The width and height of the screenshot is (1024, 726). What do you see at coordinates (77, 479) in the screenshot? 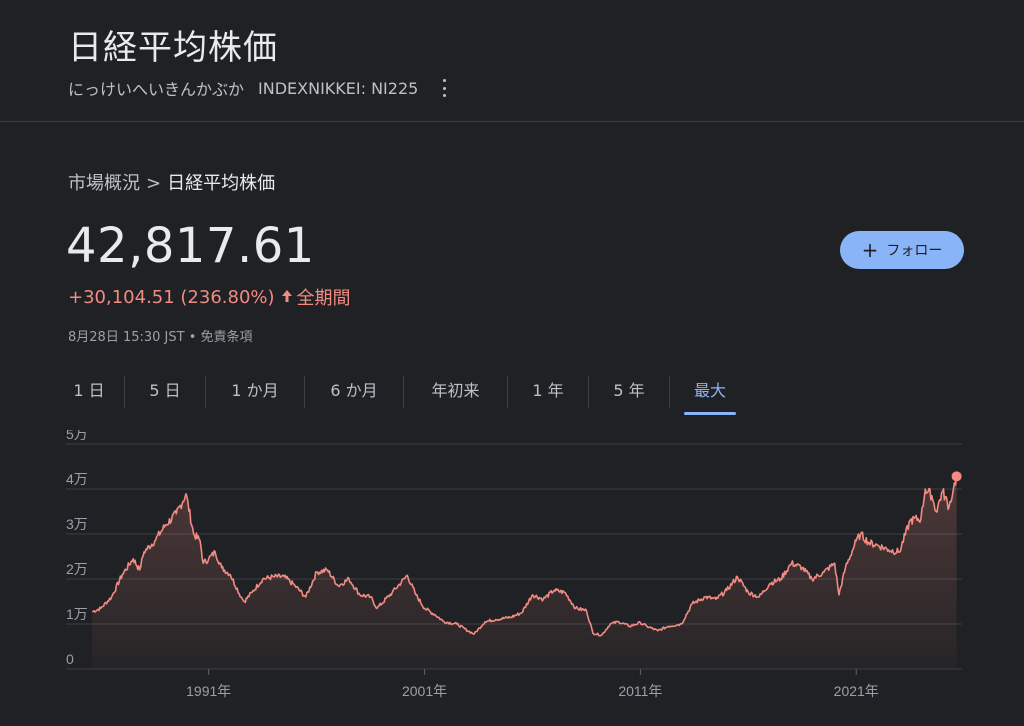
I see `y-tick-label: 4万` at bounding box center [77, 479].